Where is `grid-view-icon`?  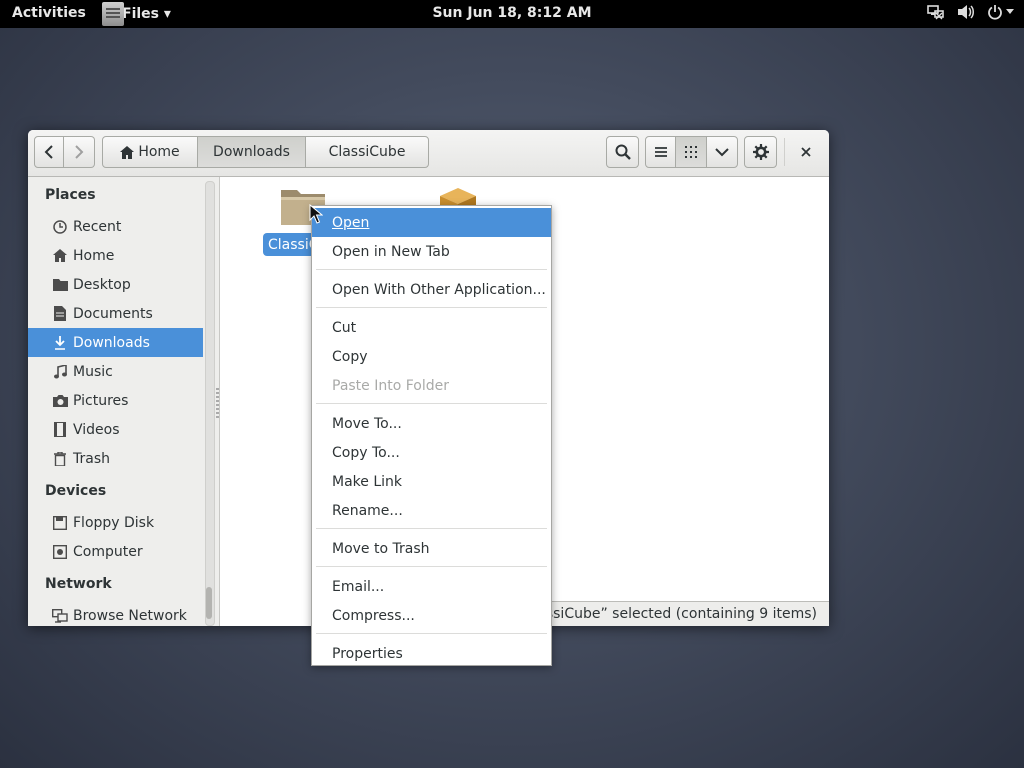
grid-view-icon is located at coordinates (691, 152).